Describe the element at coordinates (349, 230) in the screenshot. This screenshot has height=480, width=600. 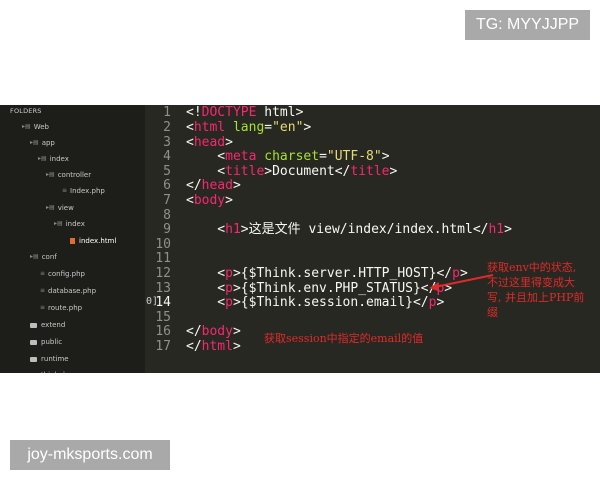
I see `code-line-9: <h1>这是文件 view/index/index.html</h1>` at that location.